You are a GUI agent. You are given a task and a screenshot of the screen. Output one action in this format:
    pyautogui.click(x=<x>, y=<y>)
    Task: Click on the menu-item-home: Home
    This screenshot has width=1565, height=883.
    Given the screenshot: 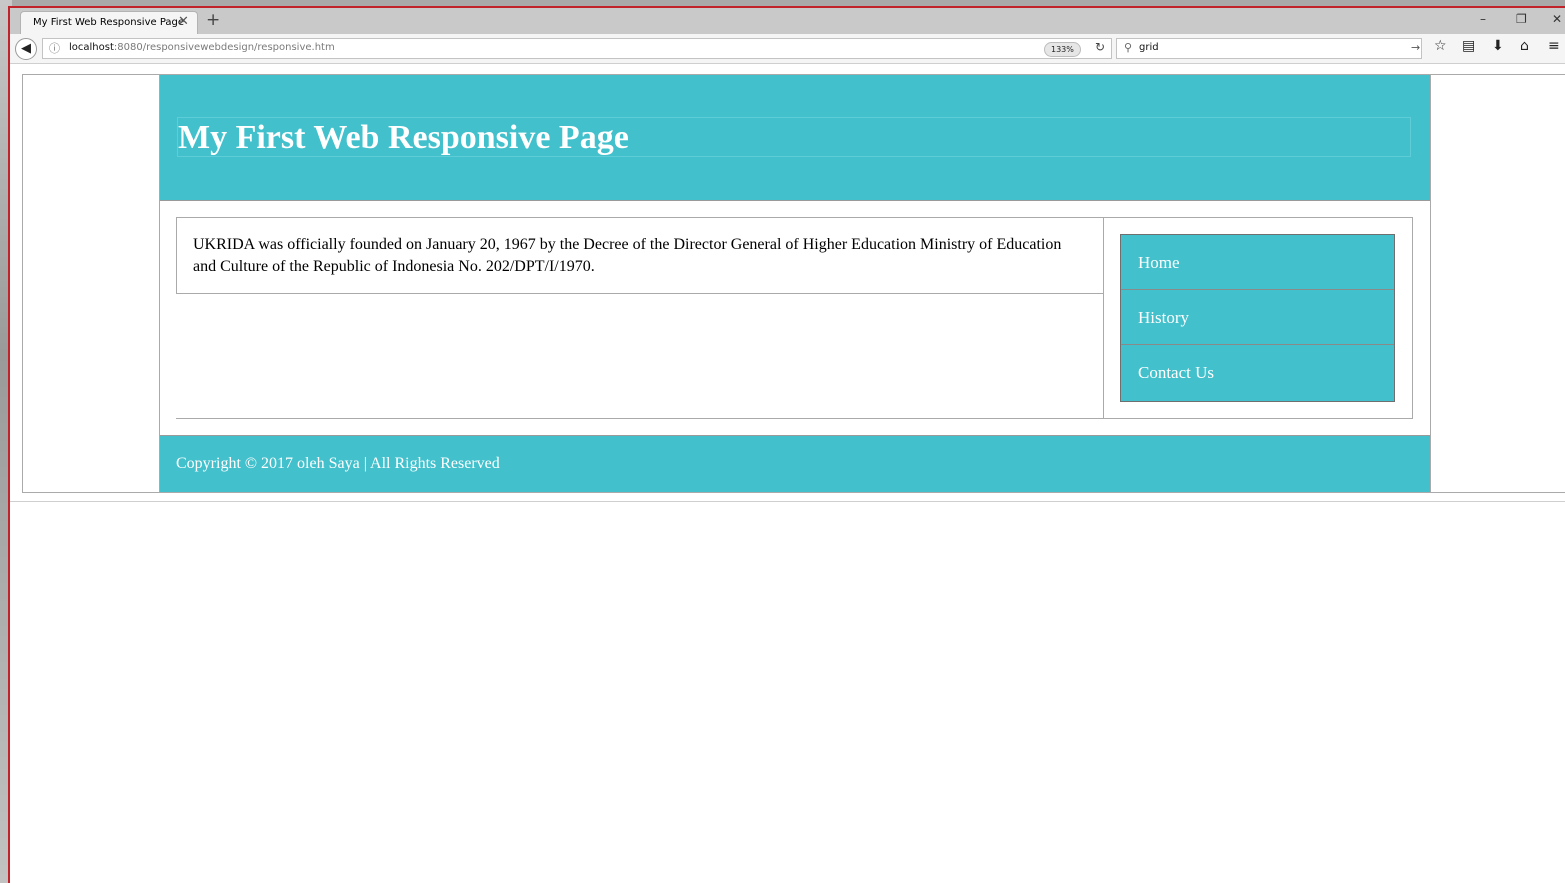 What is the action you would take?
    pyautogui.click(x=1257, y=262)
    